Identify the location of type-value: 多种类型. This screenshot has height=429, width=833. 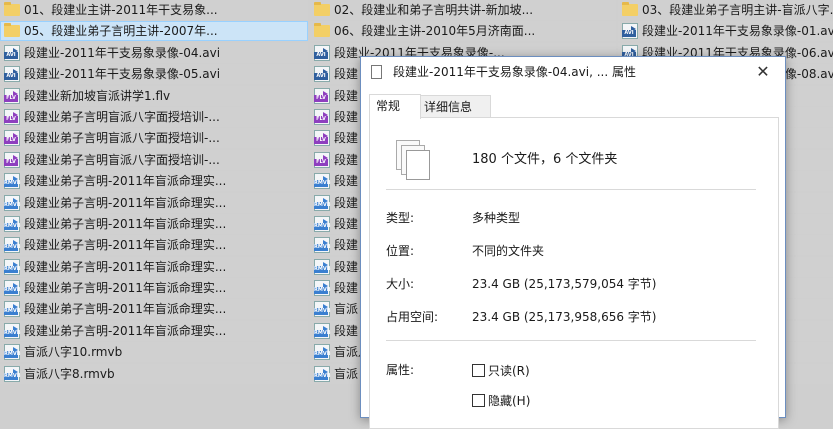
(496, 218).